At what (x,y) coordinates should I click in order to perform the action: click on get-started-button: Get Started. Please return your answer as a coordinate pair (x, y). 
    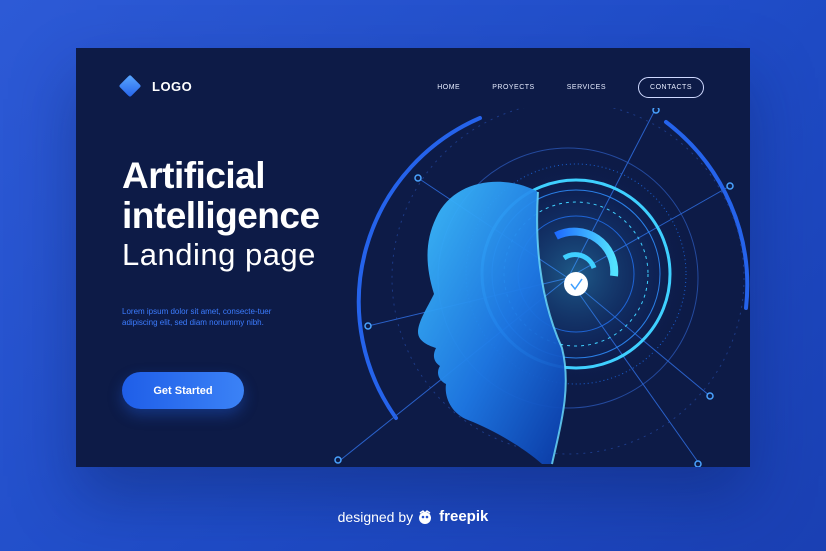
    Looking at the image, I should click on (183, 390).